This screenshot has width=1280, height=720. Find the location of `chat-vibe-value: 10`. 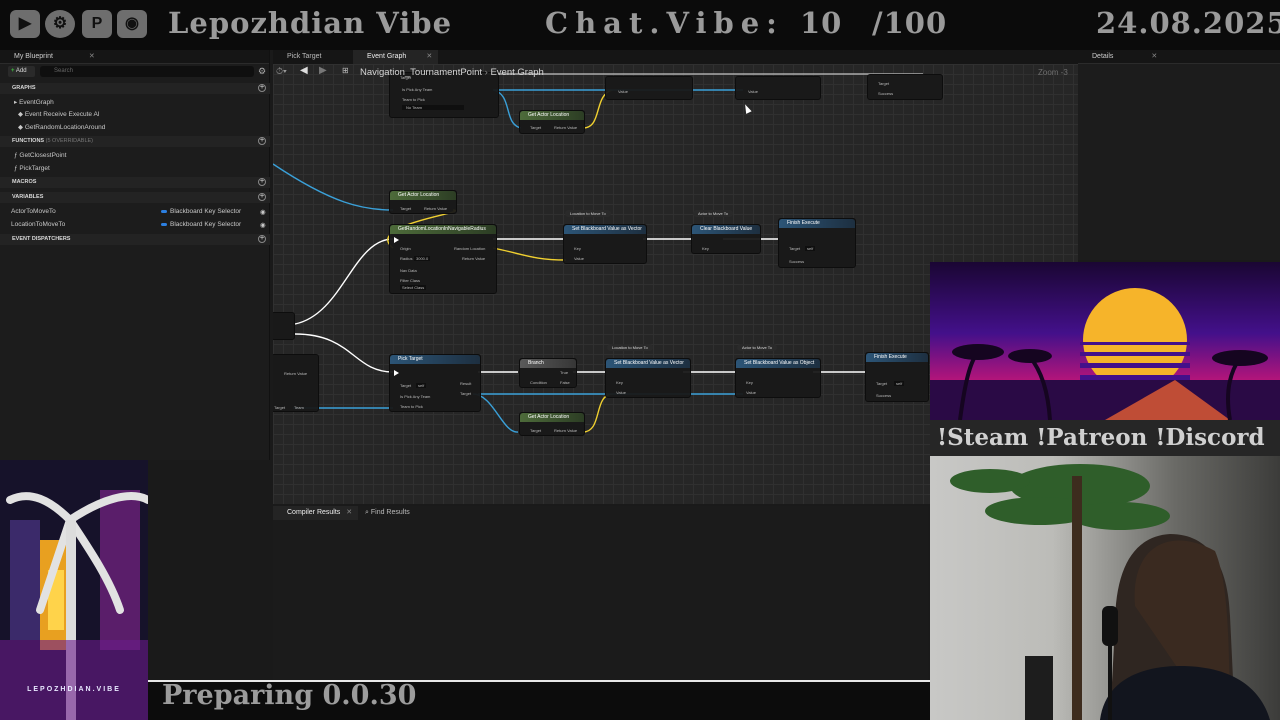

chat-vibe-value: 10 is located at coordinates (821, 23).